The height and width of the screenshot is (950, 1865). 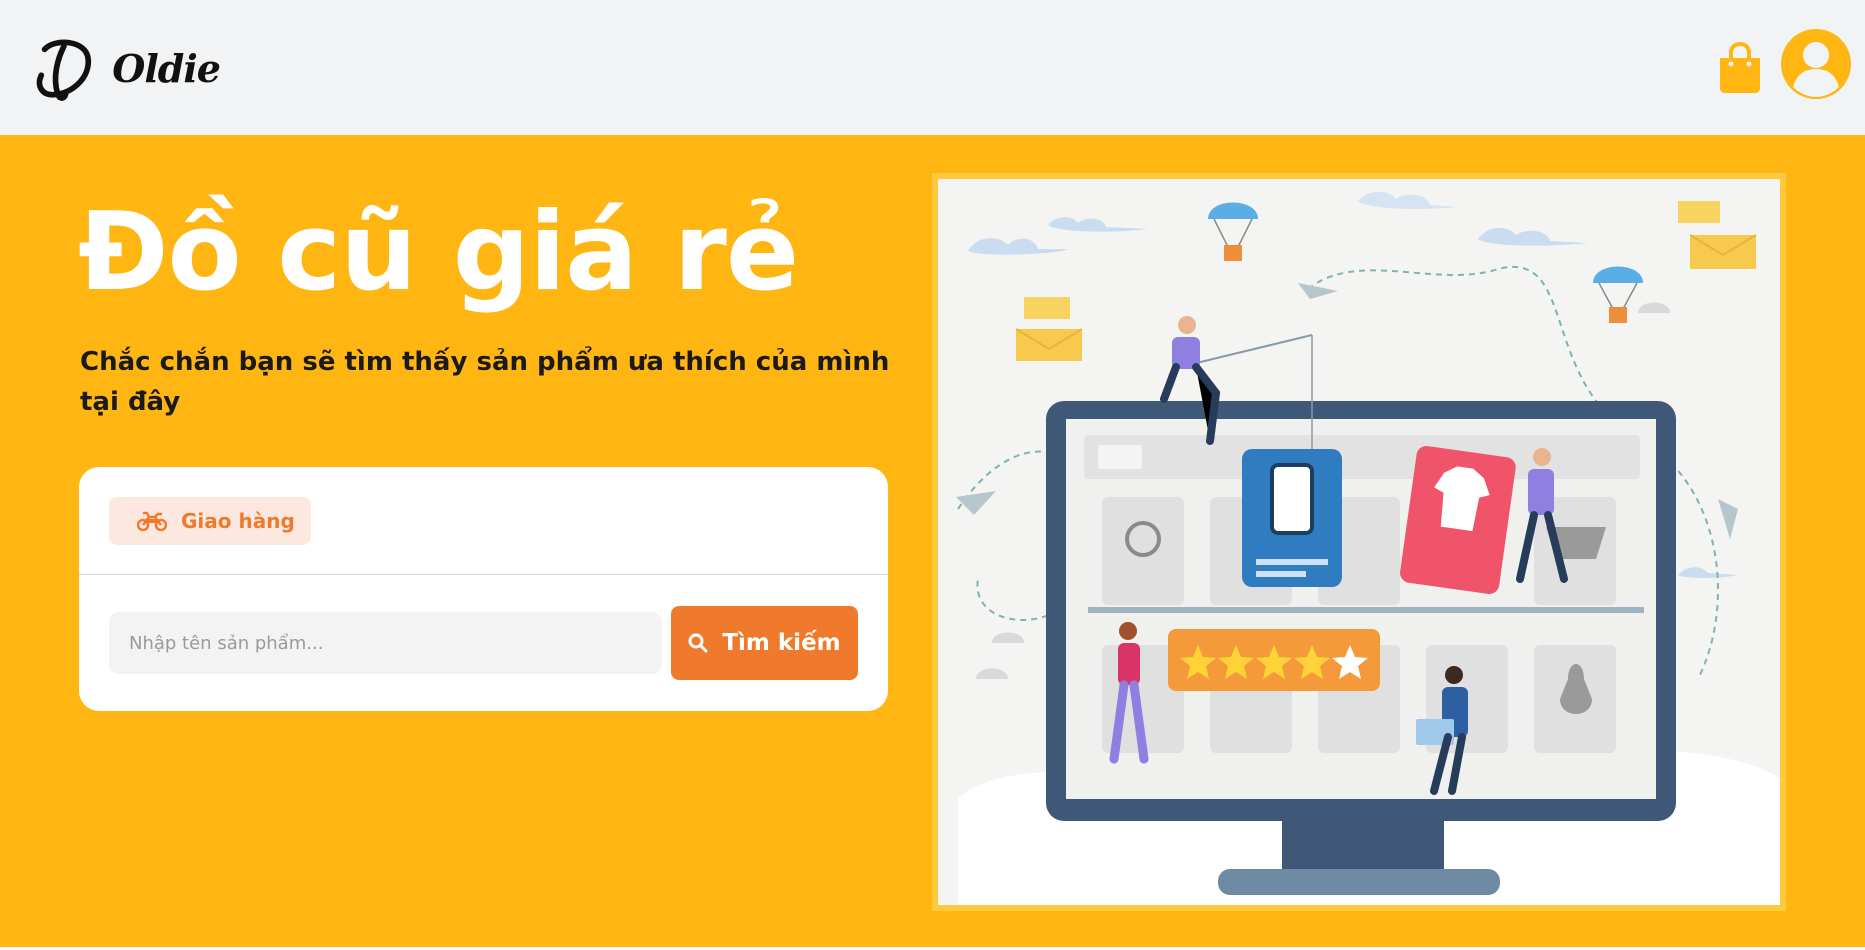 What do you see at coordinates (238, 521) in the screenshot?
I see `tab-delivery-label: Giao hàng` at bounding box center [238, 521].